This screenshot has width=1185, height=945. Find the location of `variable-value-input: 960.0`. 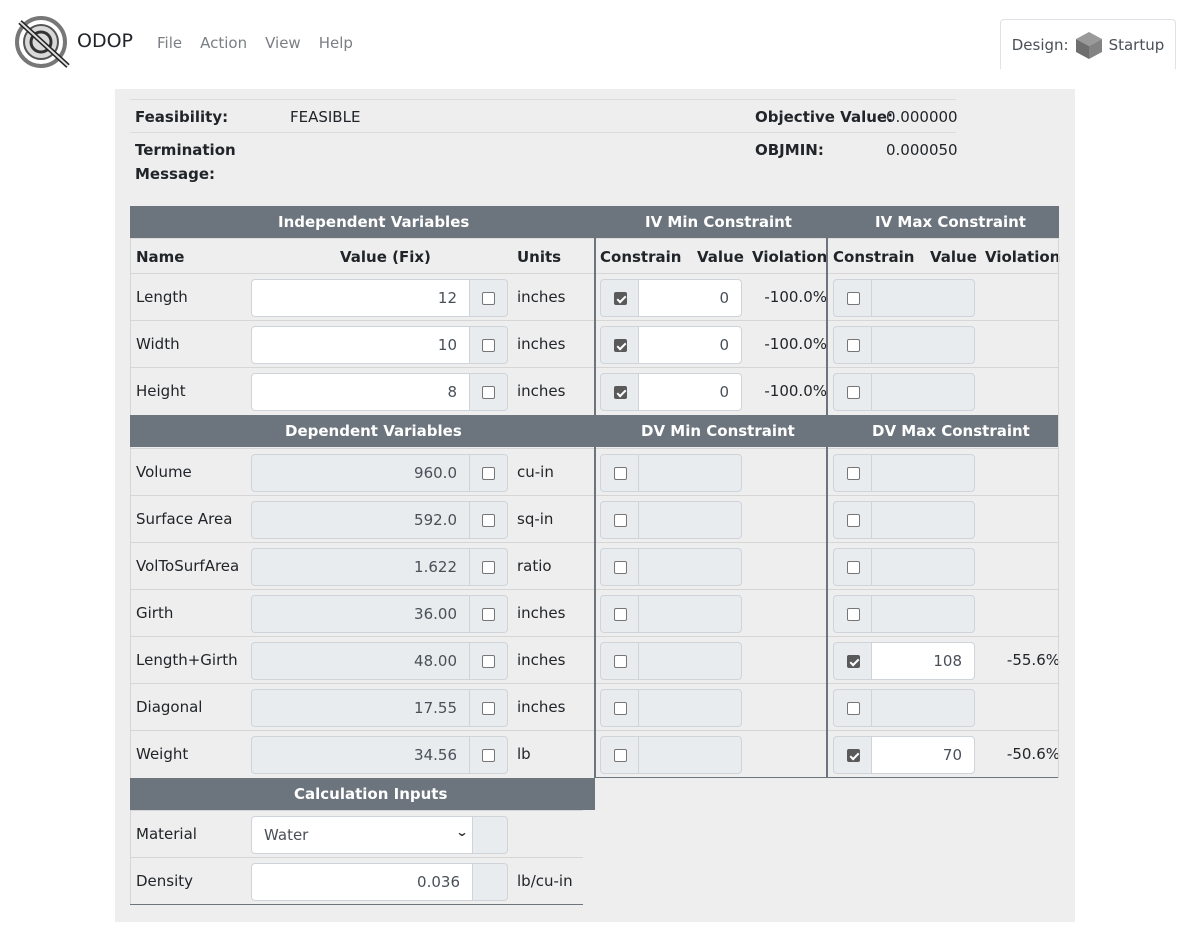

variable-value-input: 960.0 is located at coordinates (360, 473).